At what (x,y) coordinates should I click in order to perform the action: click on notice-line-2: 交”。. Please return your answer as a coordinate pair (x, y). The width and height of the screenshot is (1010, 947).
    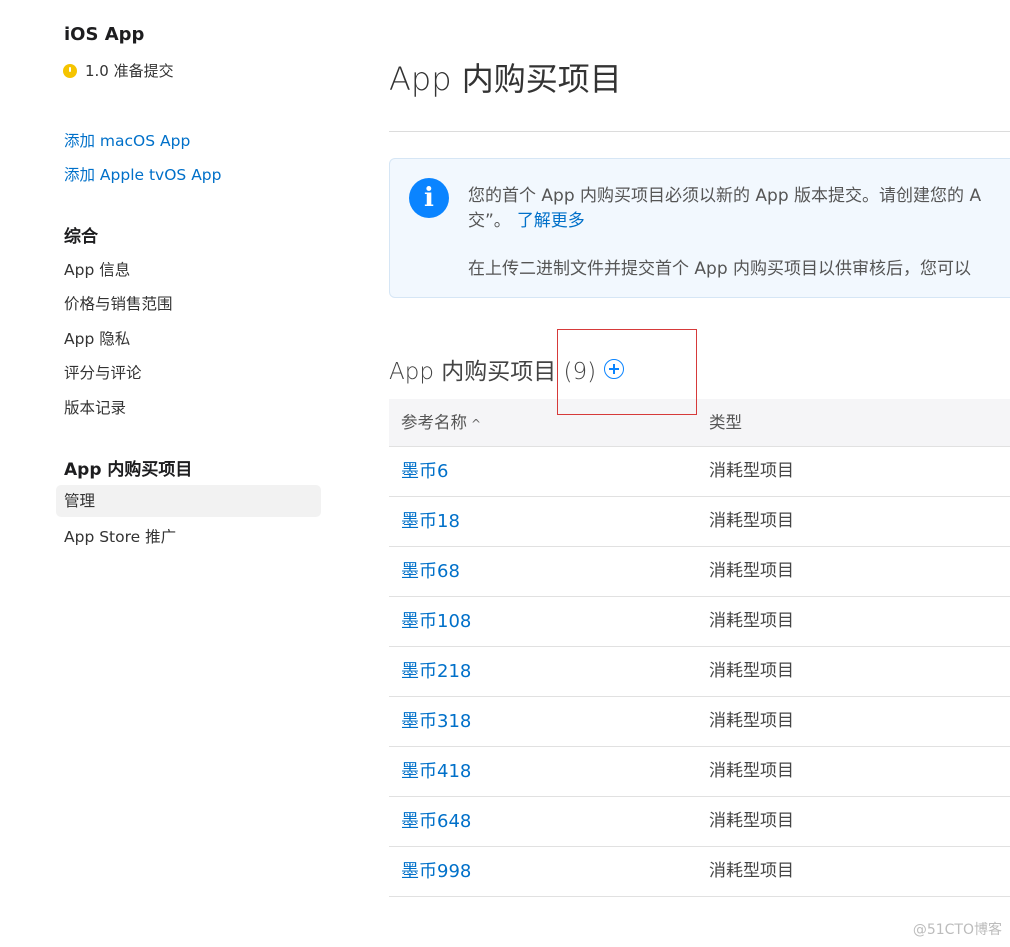
    Looking at the image, I should click on (489, 221).